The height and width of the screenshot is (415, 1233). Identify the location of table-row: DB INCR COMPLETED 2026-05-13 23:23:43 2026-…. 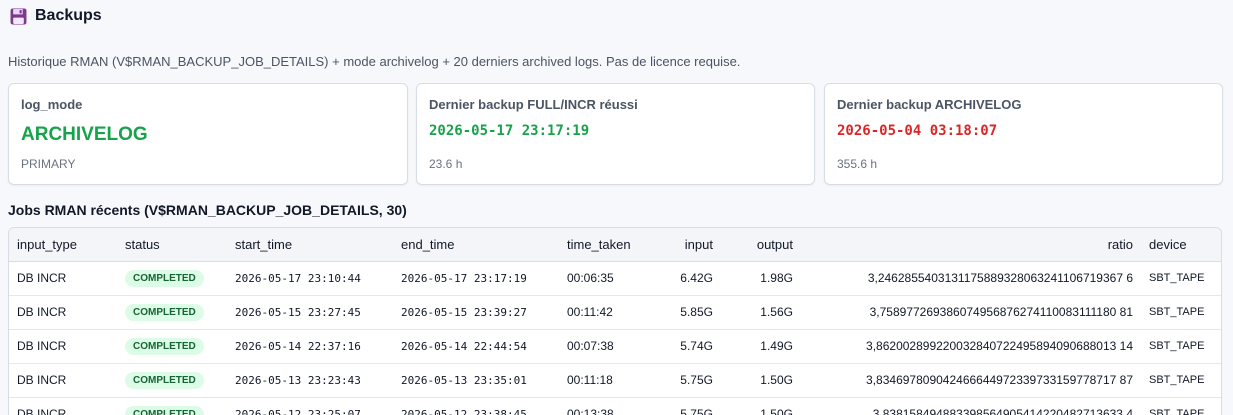
(615, 380).